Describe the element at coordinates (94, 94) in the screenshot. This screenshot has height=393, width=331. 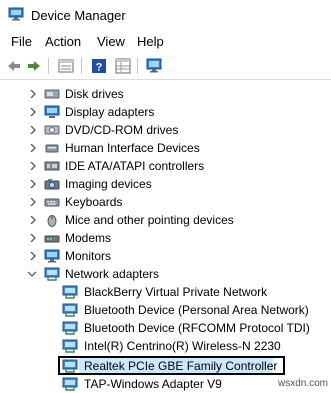
I see `tree-node-label: Disk drives` at that location.